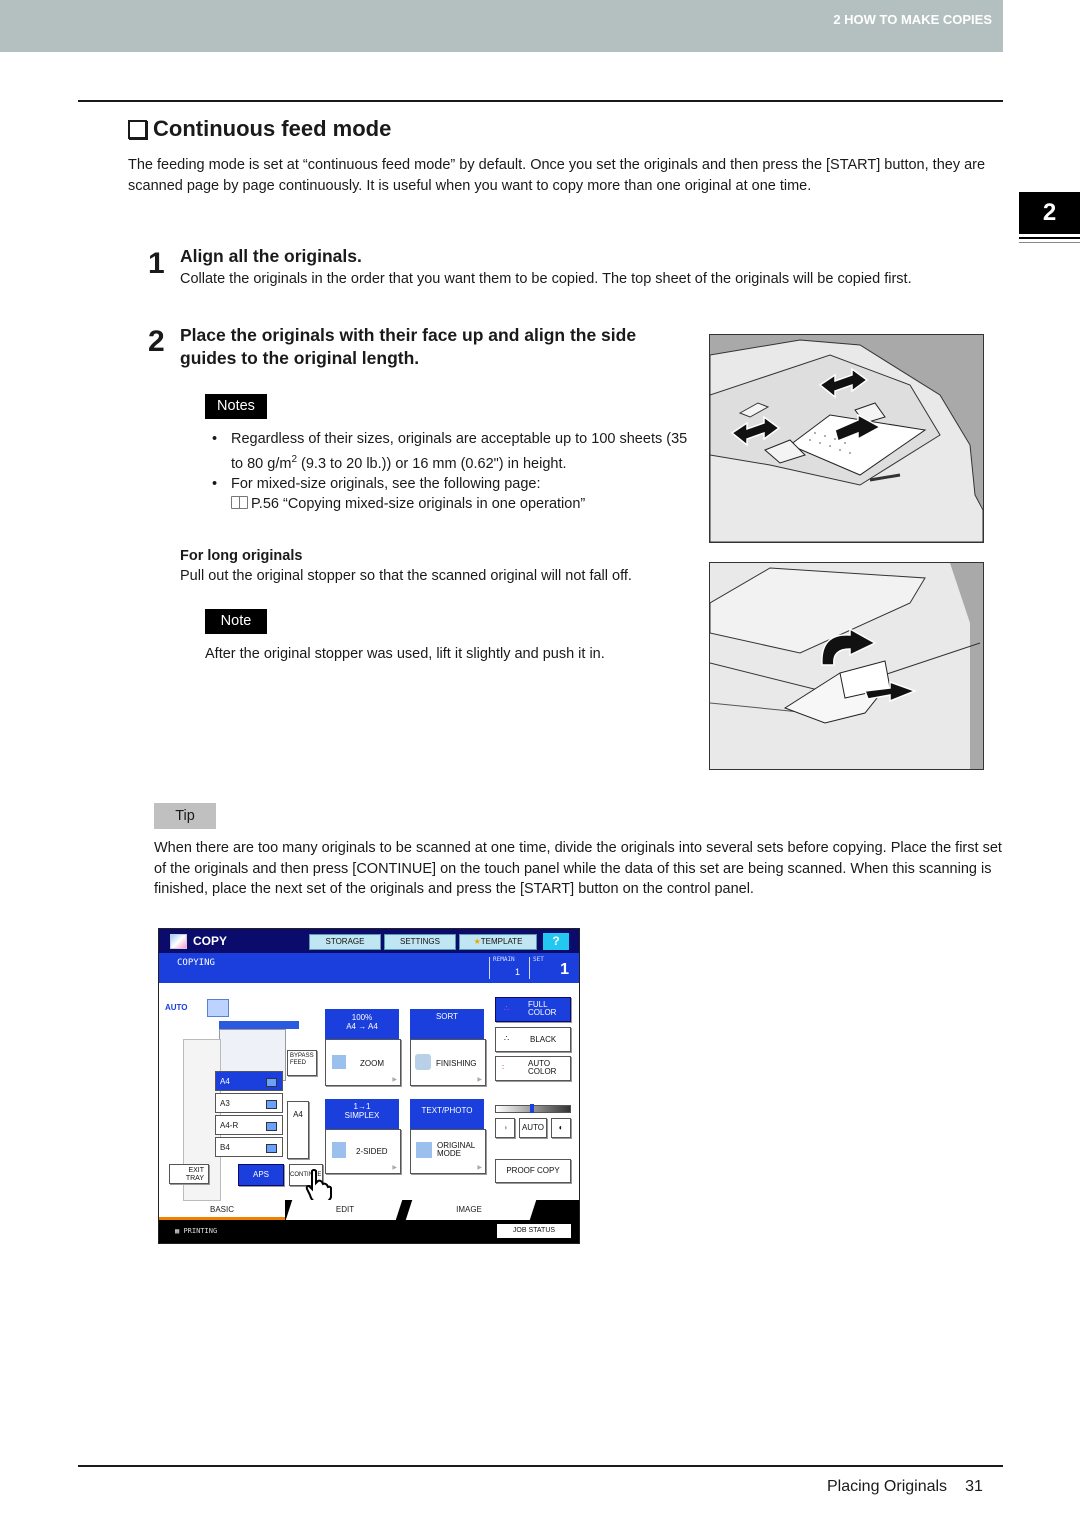  What do you see at coordinates (533, 1128) in the screenshot?
I see `density-auto-button: AUTO` at bounding box center [533, 1128].